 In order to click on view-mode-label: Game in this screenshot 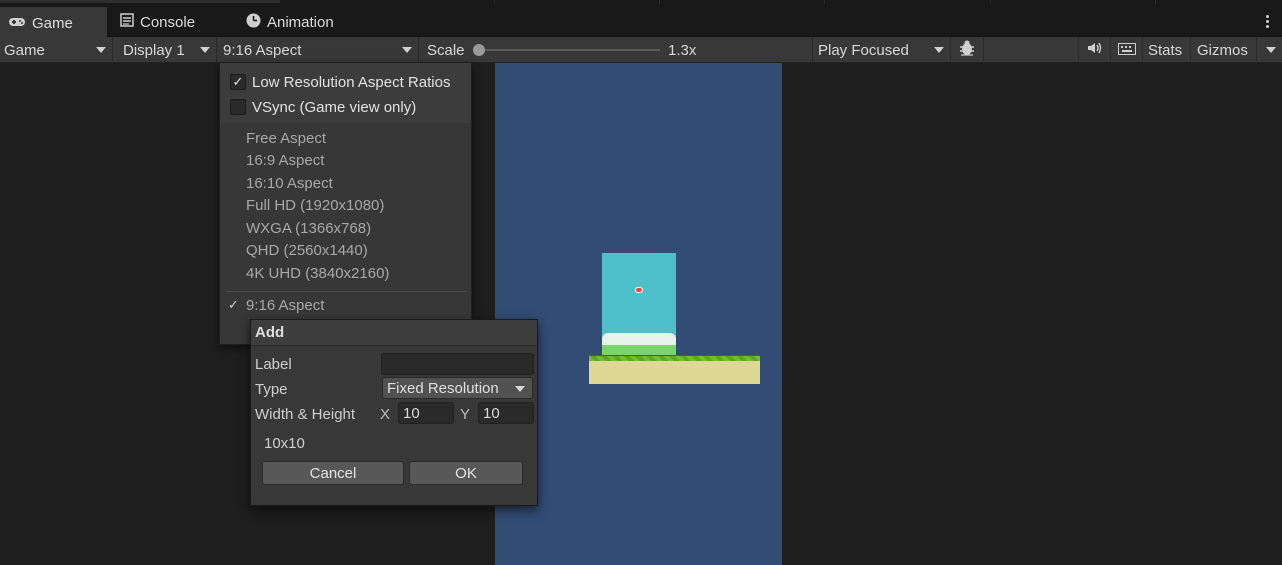, I will do `click(24, 50)`.